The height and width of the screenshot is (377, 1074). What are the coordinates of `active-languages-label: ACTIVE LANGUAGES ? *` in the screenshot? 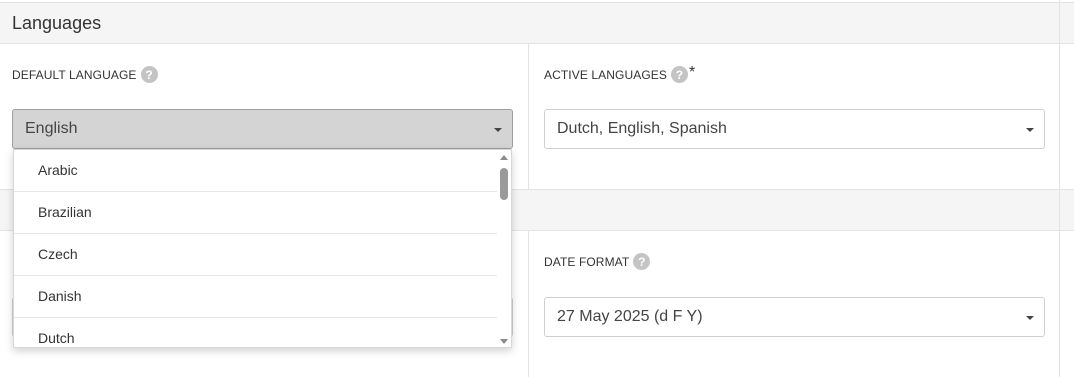 It's located at (620, 73).